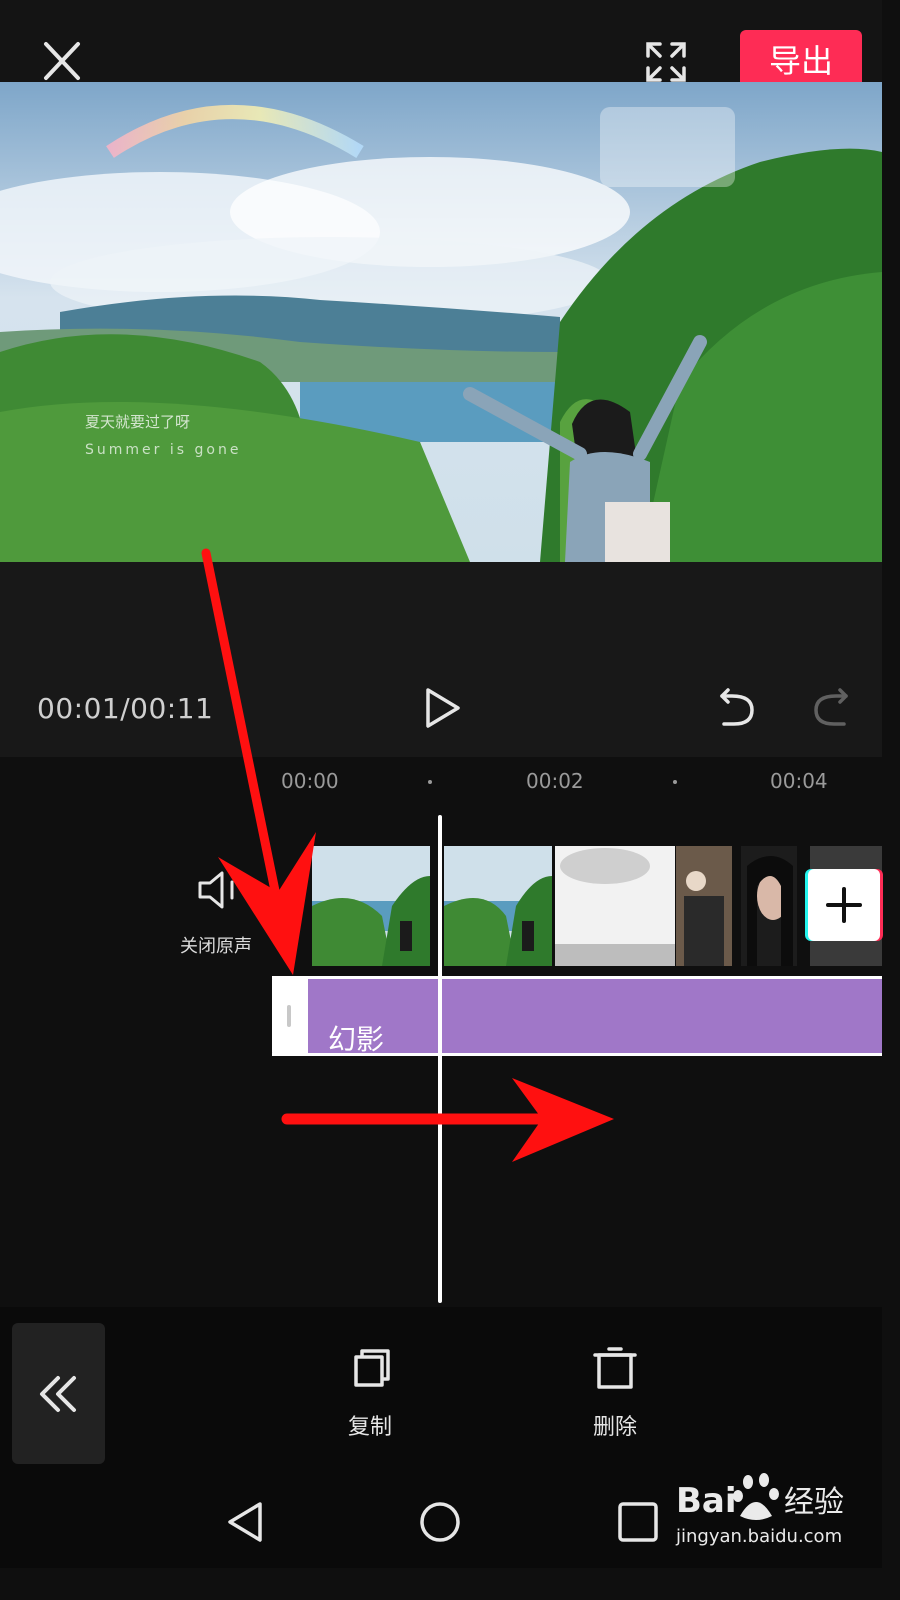 The width and height of the screenshot is (900, 1600). I want to click on copy-label: 复制, so click(369, 1427).